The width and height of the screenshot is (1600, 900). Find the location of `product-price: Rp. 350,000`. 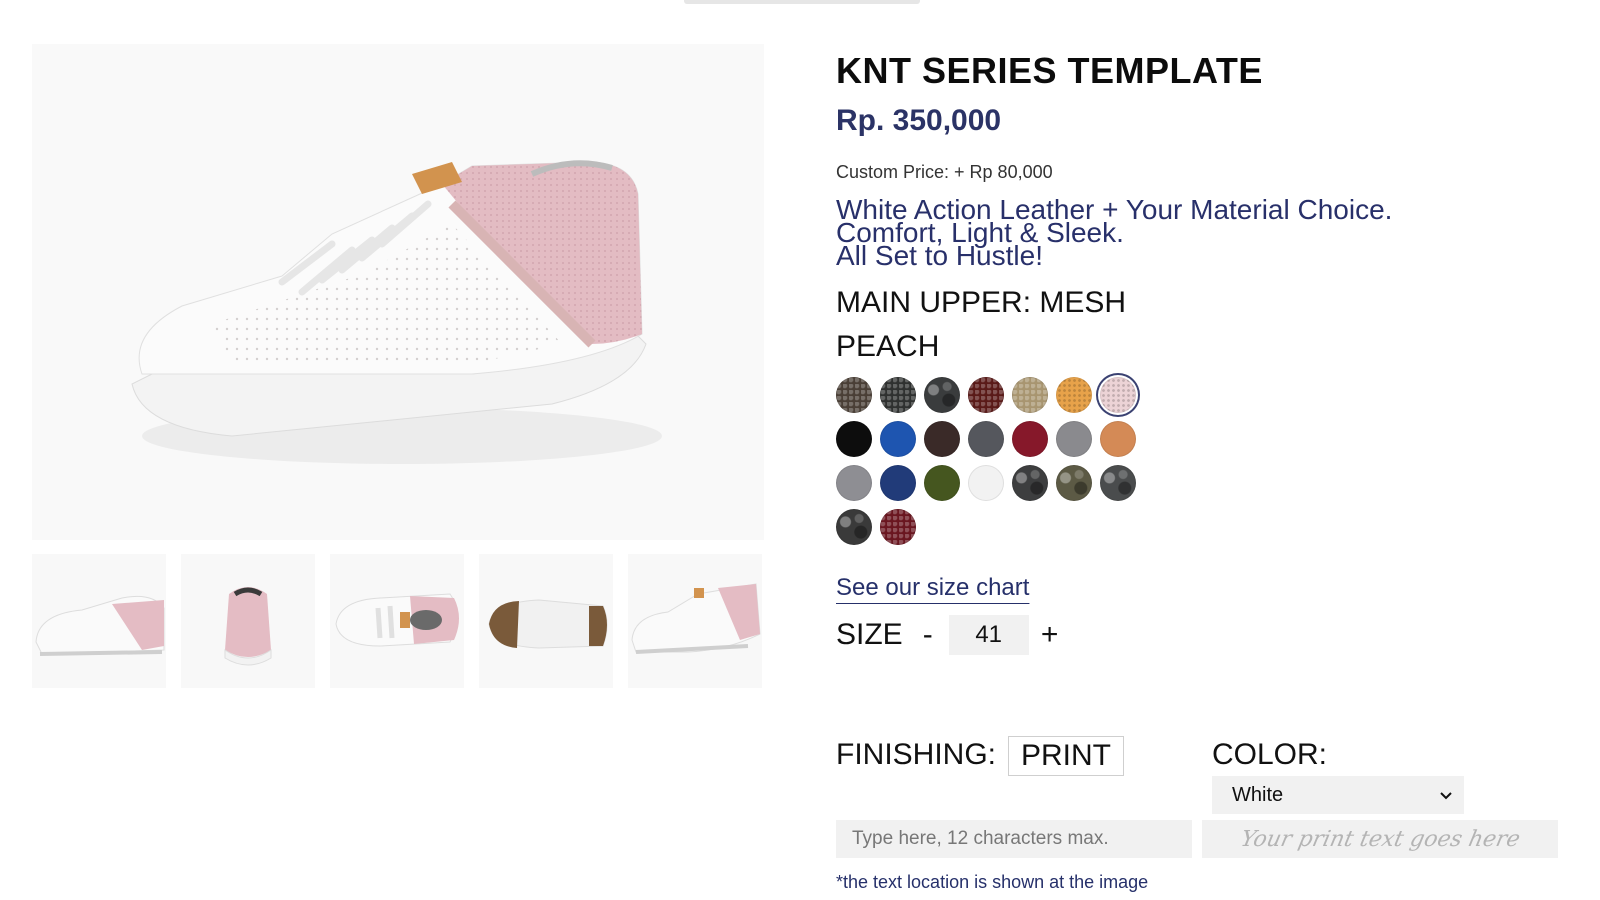

product-price: Rp. 350,000 is located at coordinates (919, 120).